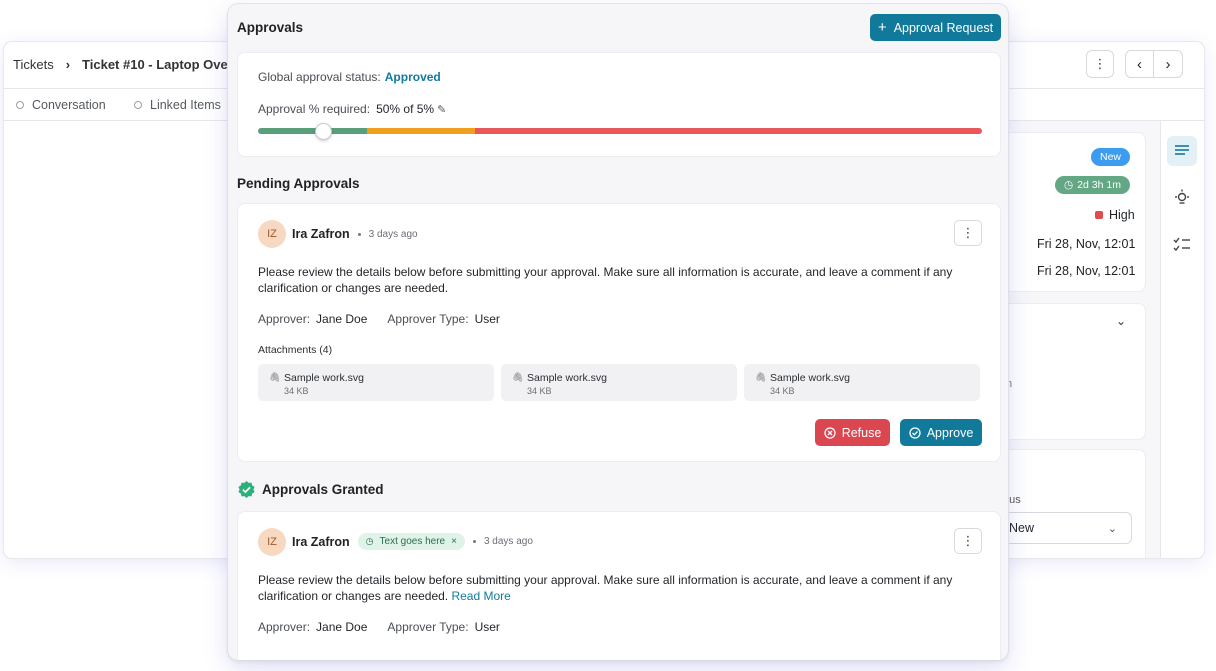  What do you see at coordinates (1160, 339) in the screenshot?
I see `rail-divider` at bounding box center [1160, 339].